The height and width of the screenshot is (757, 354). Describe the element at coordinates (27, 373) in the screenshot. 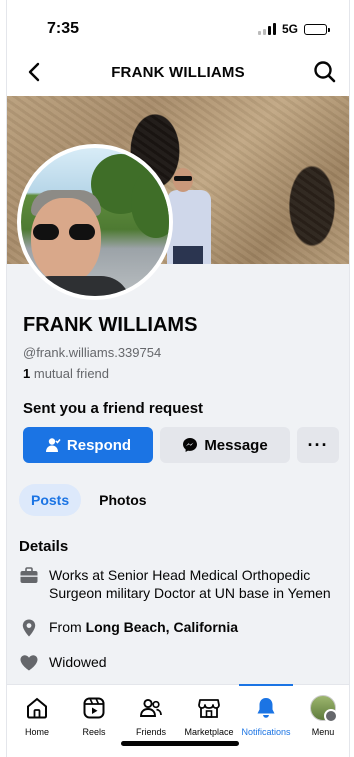

I see `mutual-count: 1` at that location.